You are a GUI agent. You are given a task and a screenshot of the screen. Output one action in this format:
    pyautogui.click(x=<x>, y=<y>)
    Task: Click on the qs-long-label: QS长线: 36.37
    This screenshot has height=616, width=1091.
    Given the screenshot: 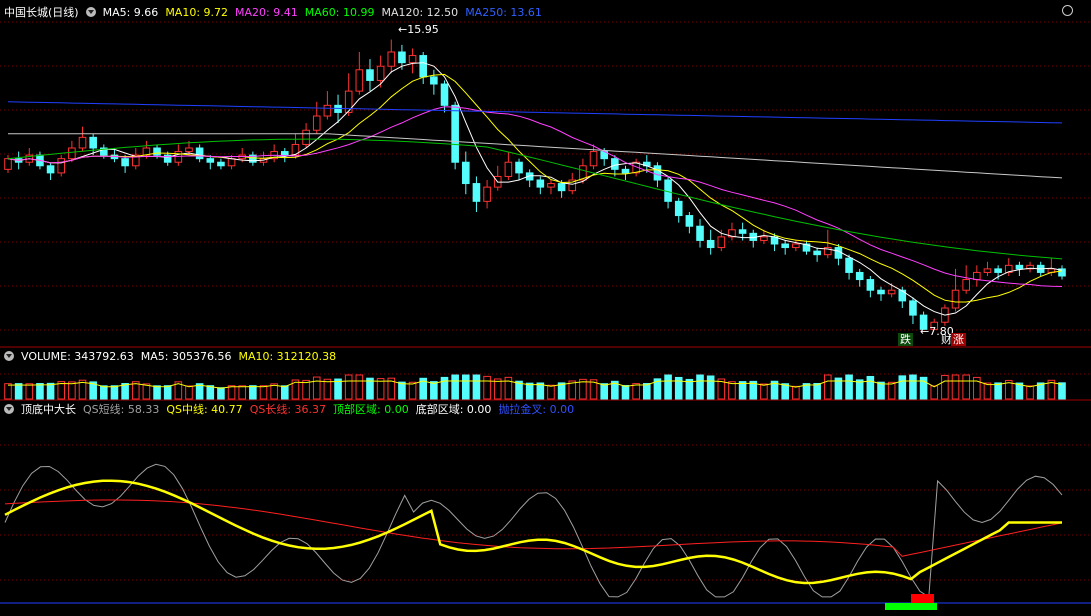 What is the action you would take?
    pyautogui.click(x=288, y=409)
    